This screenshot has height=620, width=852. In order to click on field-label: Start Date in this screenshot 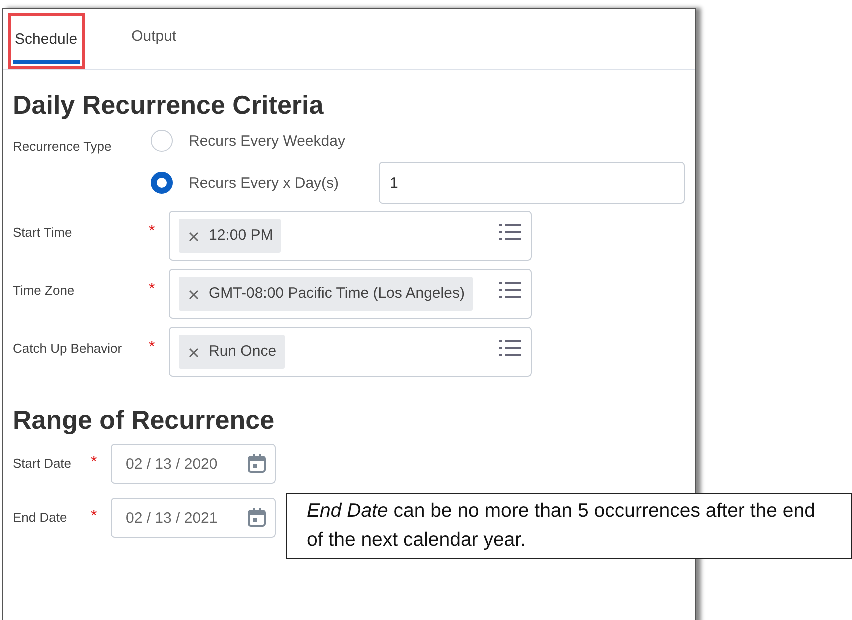, I will do `click(43, 463)`.